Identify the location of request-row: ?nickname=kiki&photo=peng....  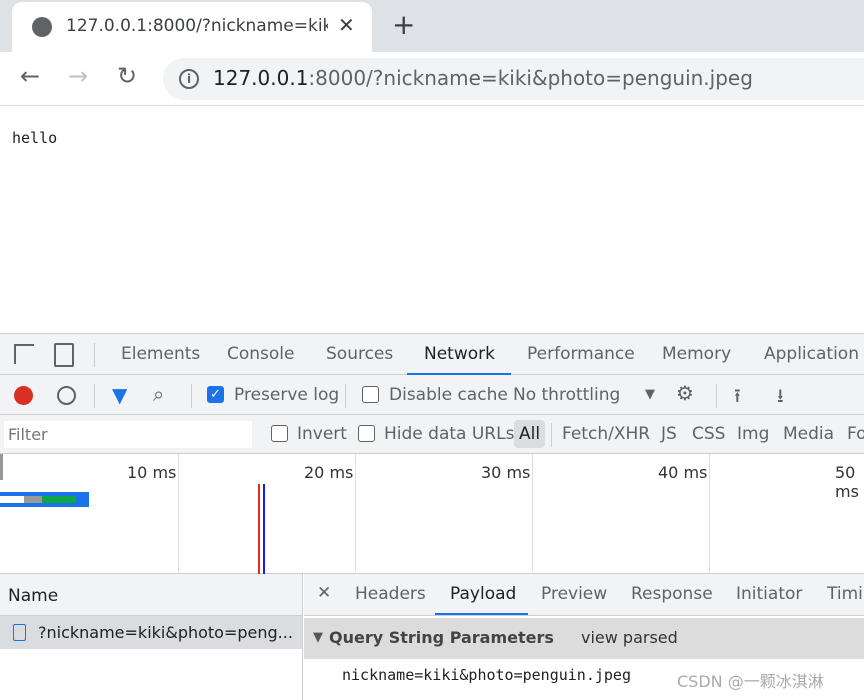
(151, 632).